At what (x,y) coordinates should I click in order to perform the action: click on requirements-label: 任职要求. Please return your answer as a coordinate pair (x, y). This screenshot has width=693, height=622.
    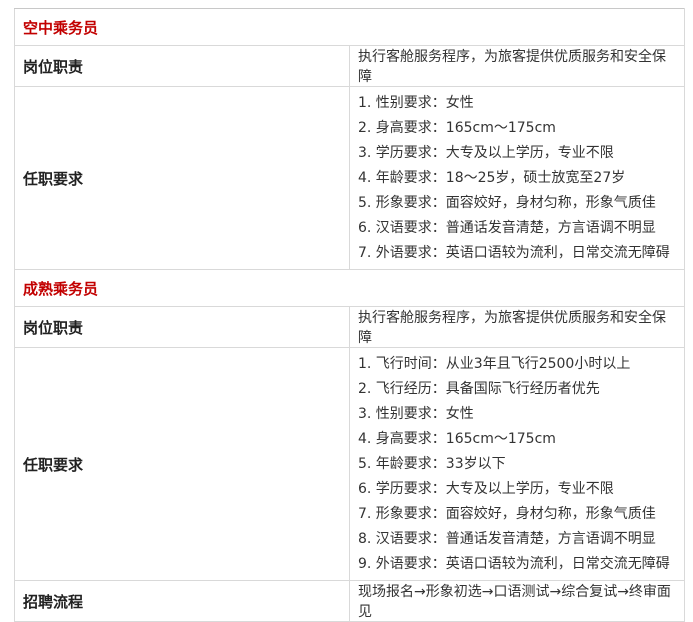
    Looking at the image, I should click on (182, 178).